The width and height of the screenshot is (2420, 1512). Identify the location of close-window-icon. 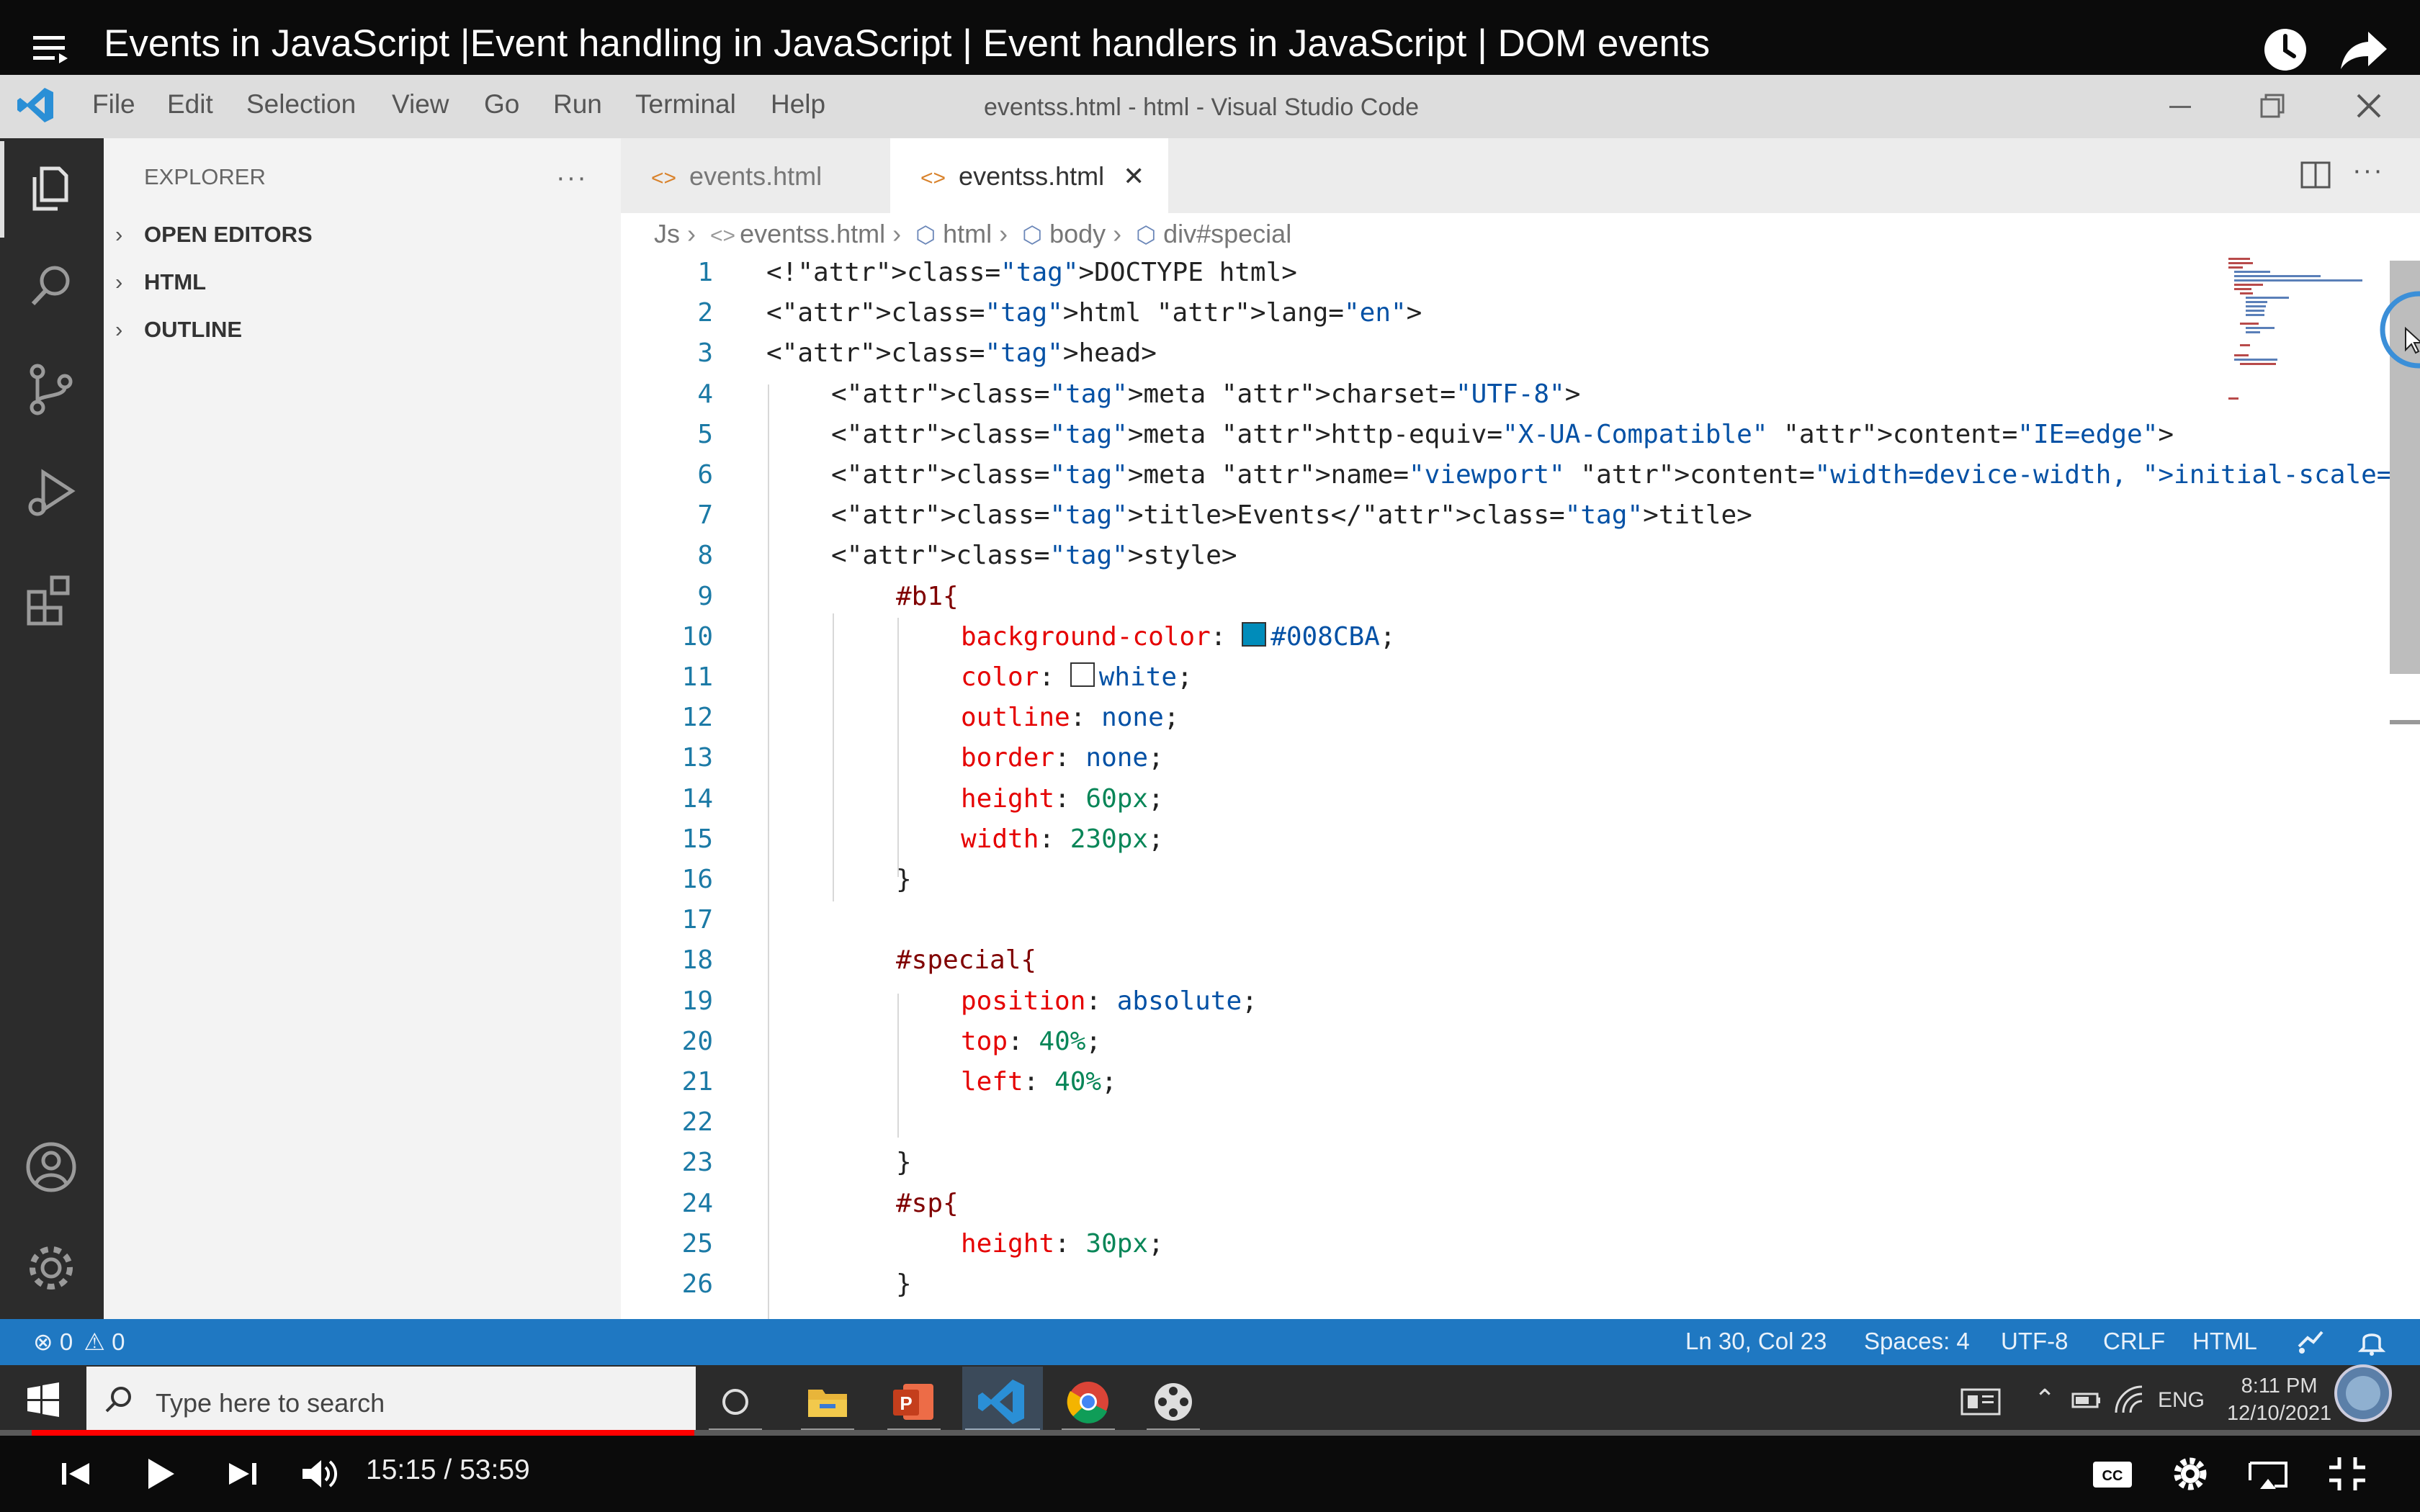
(2368, 105).